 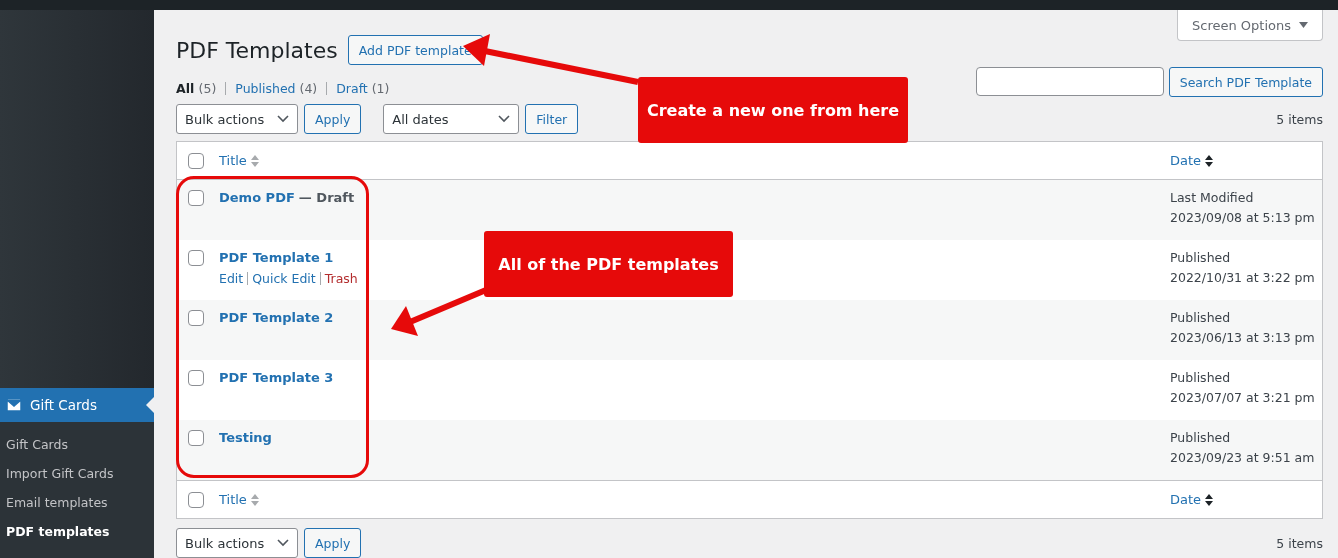 I want to click on post-date: 2023/09/23 at 9:51 am, so click(x=1243, y=458).